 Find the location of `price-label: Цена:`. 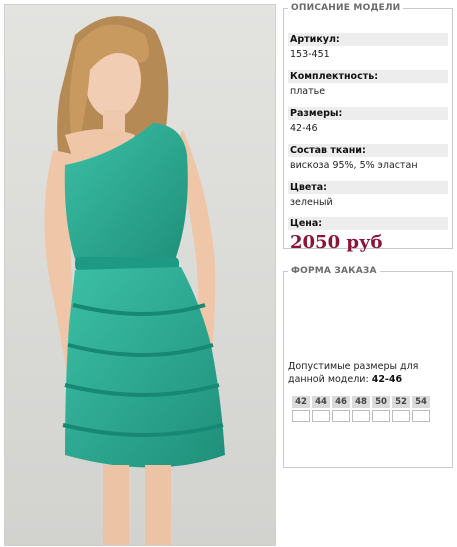

price-label: Цена: is located at coordinates (368, 223).